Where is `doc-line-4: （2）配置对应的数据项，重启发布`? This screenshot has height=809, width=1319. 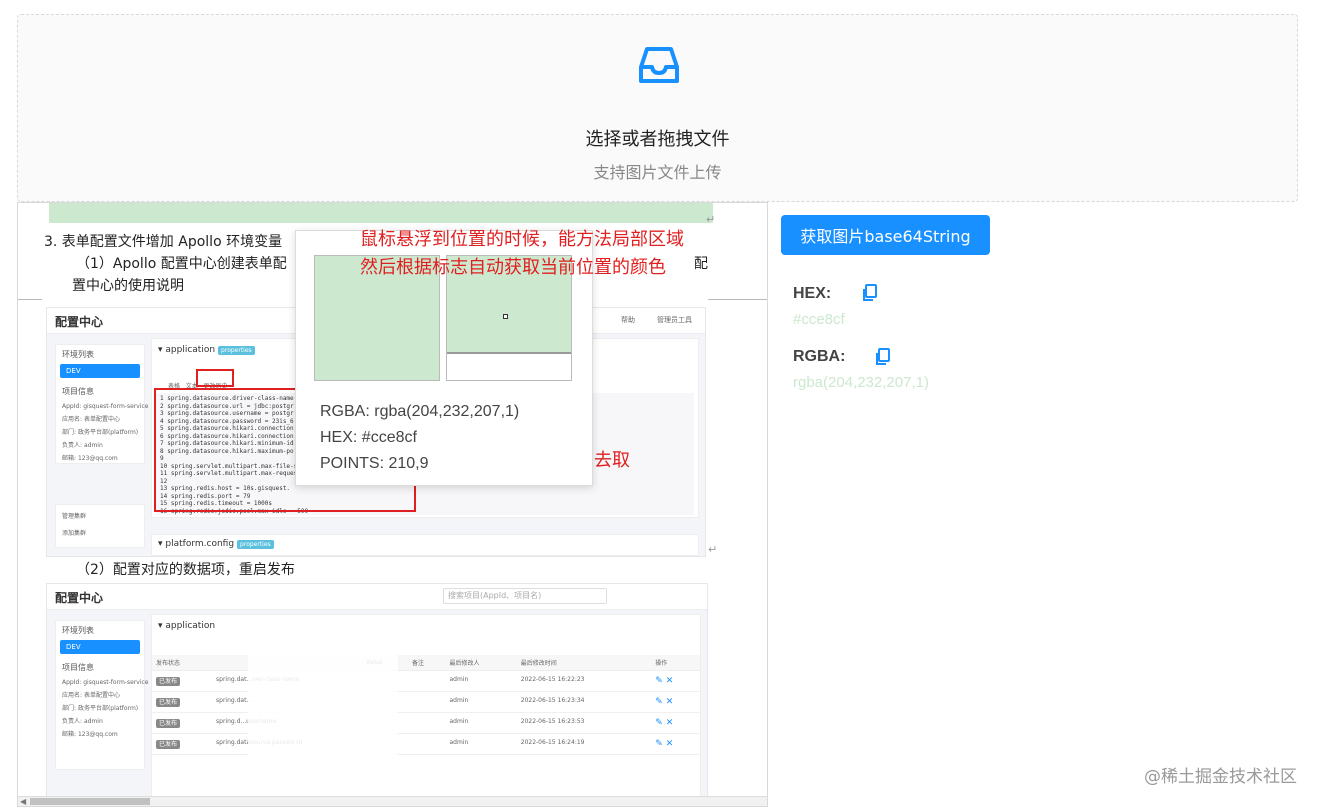
doc-line-4: （2）配置对应的数据项，重启发布 is located at coordinates (185, 570).